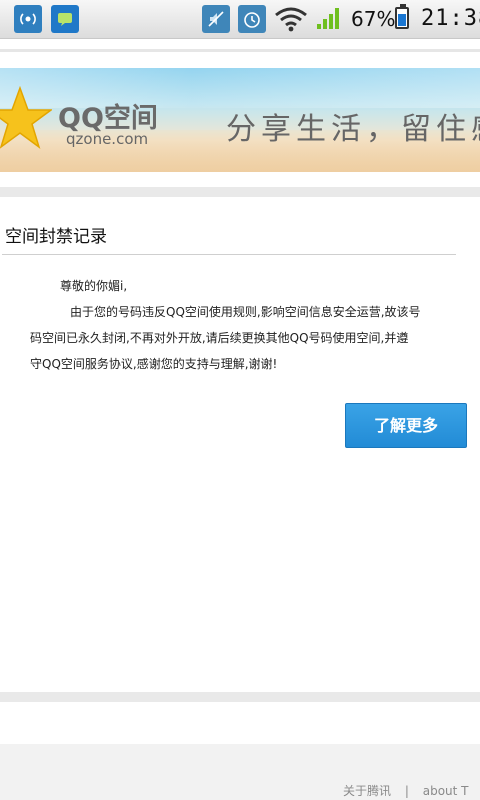  What do you see at coordinates (94, 286) in the screenshot?
I see `greeting-text: 尊敬的你媚i,` at bounding box center [94, 286].